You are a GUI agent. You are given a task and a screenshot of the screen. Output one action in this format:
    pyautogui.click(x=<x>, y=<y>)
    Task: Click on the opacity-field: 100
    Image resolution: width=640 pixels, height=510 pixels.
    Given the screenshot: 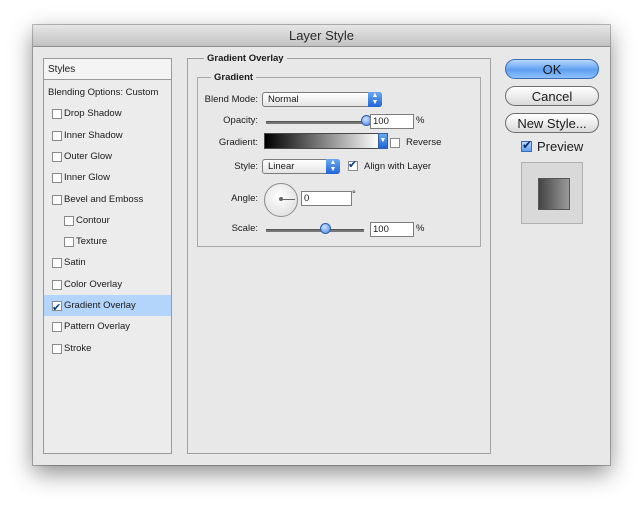 What is the action you would take?
    pyautogui.click(x=392, y=121)
    